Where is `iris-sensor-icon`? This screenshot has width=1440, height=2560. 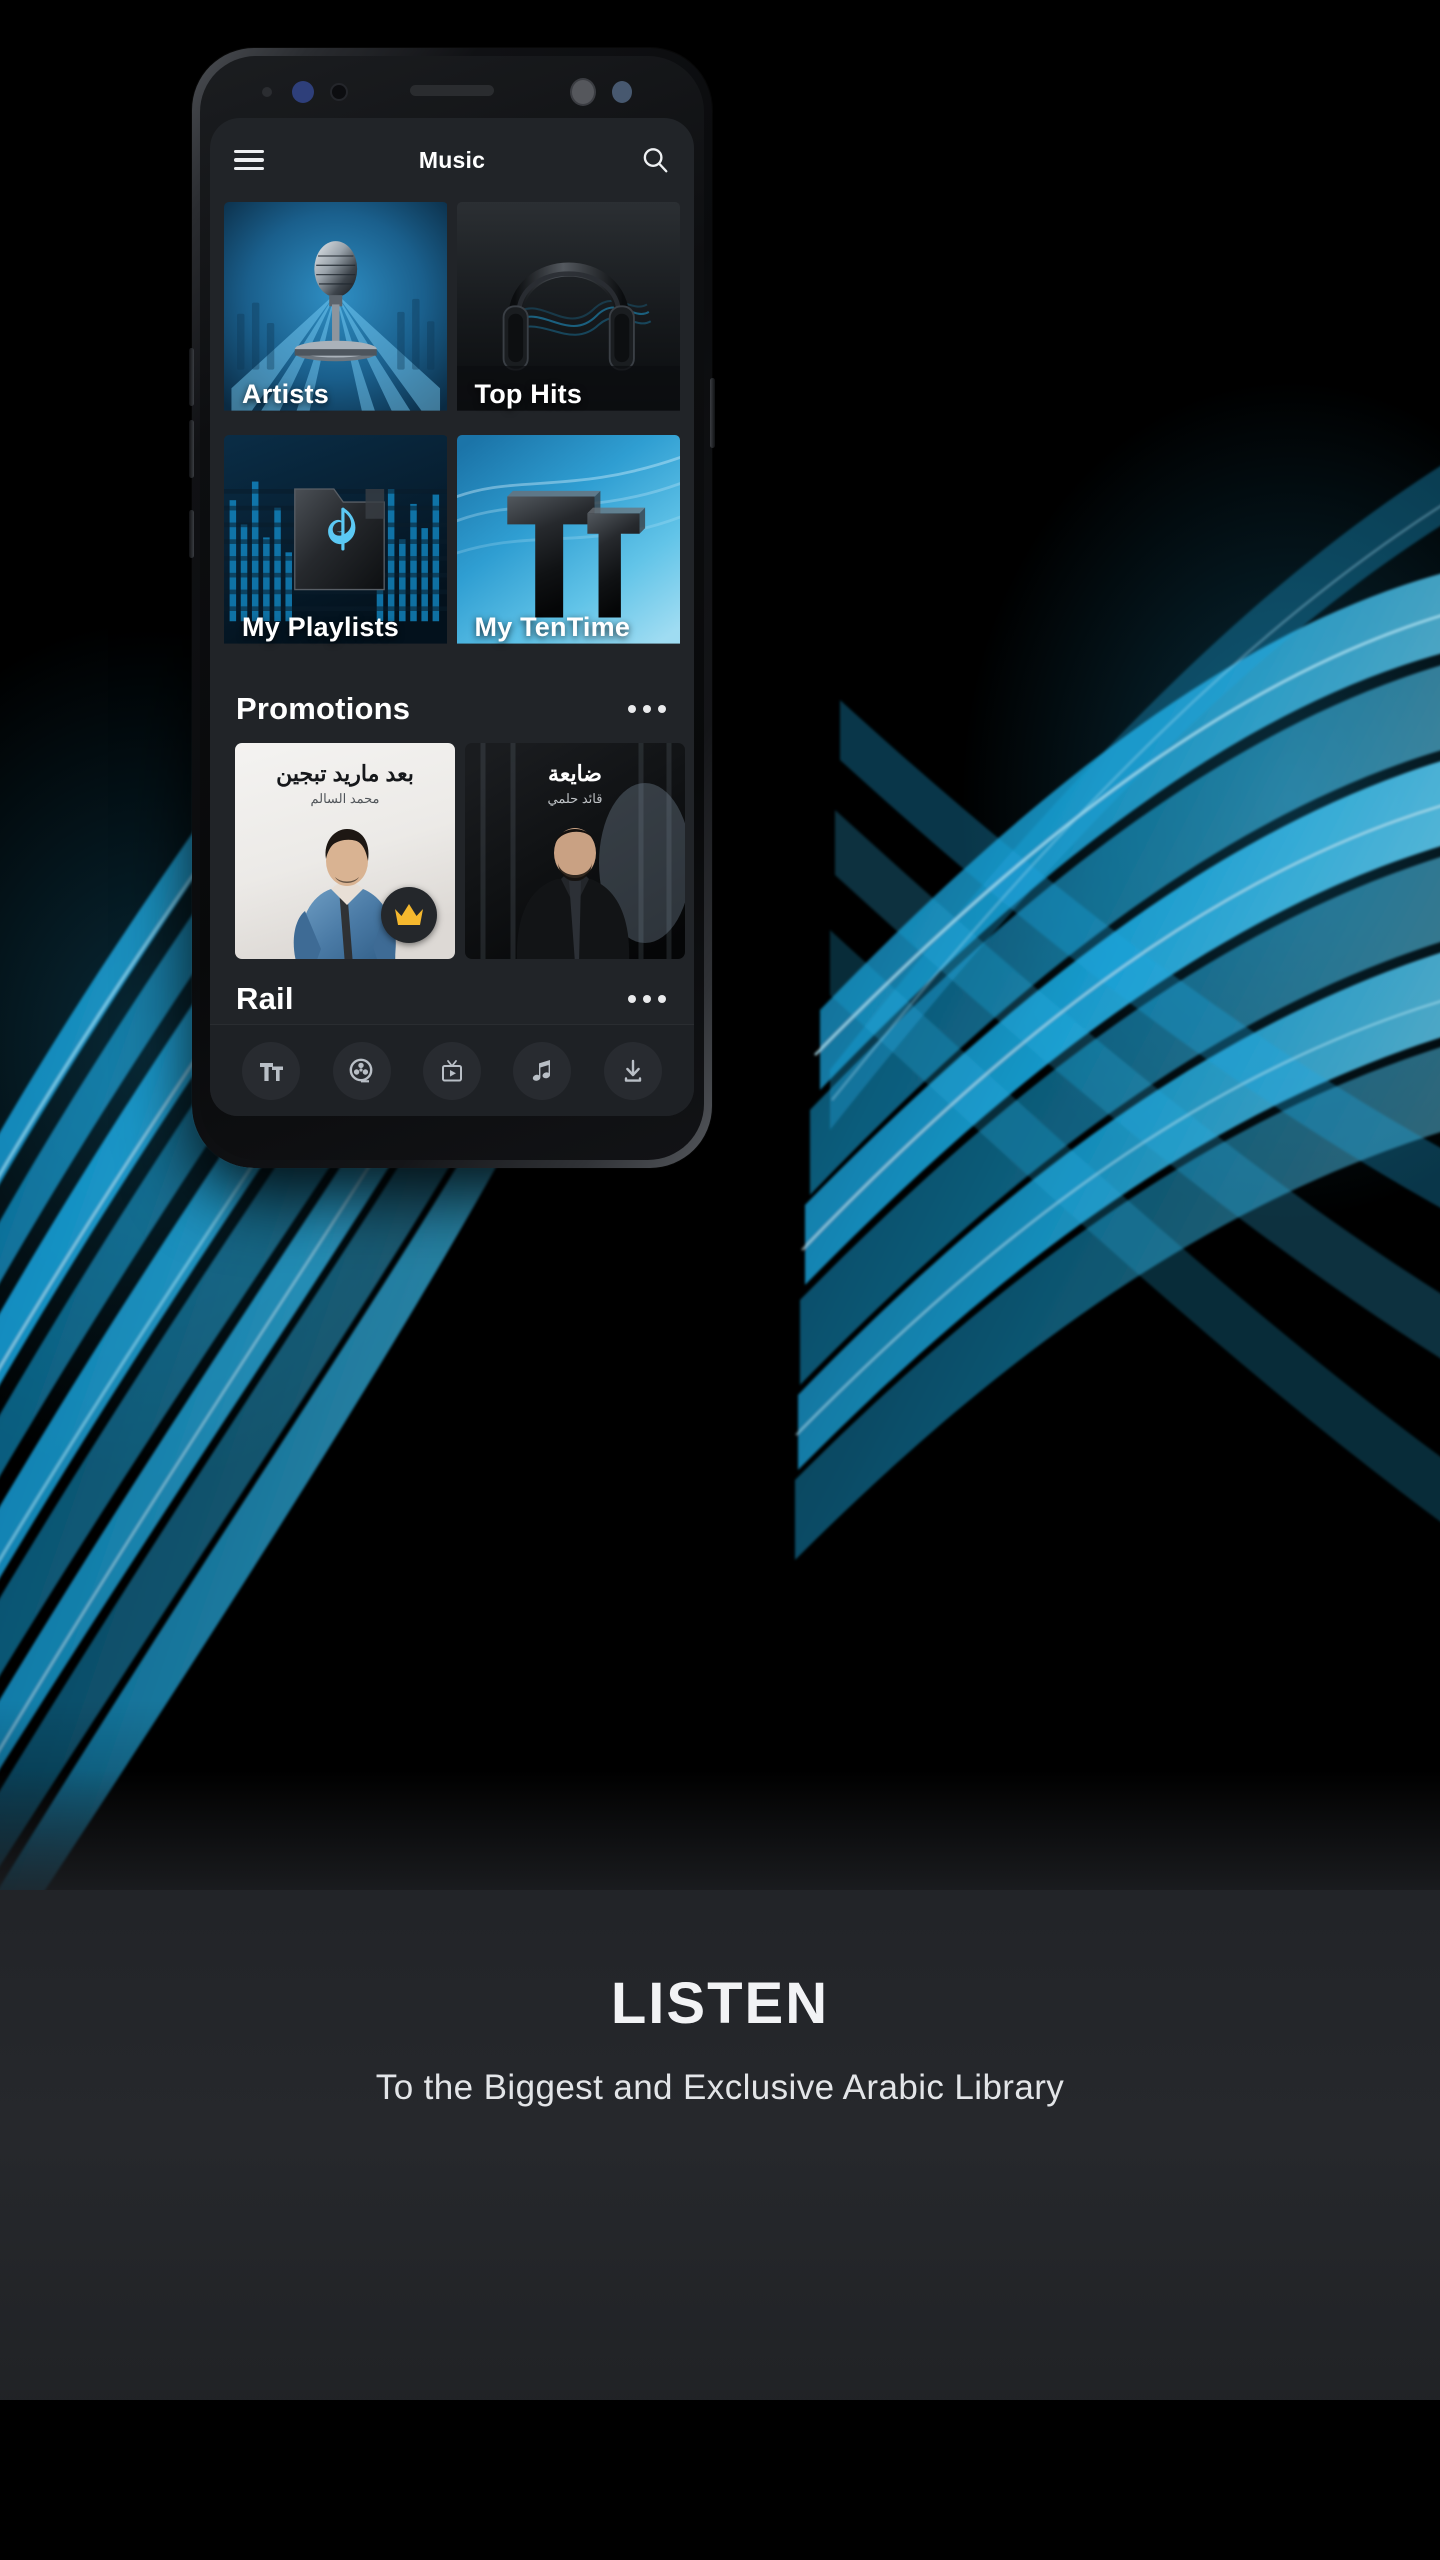 iris-sensor-icon is located at coordinates (339, 92).